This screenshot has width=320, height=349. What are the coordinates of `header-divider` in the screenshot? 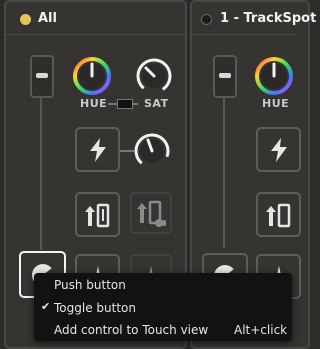 It's located at (95, 34).